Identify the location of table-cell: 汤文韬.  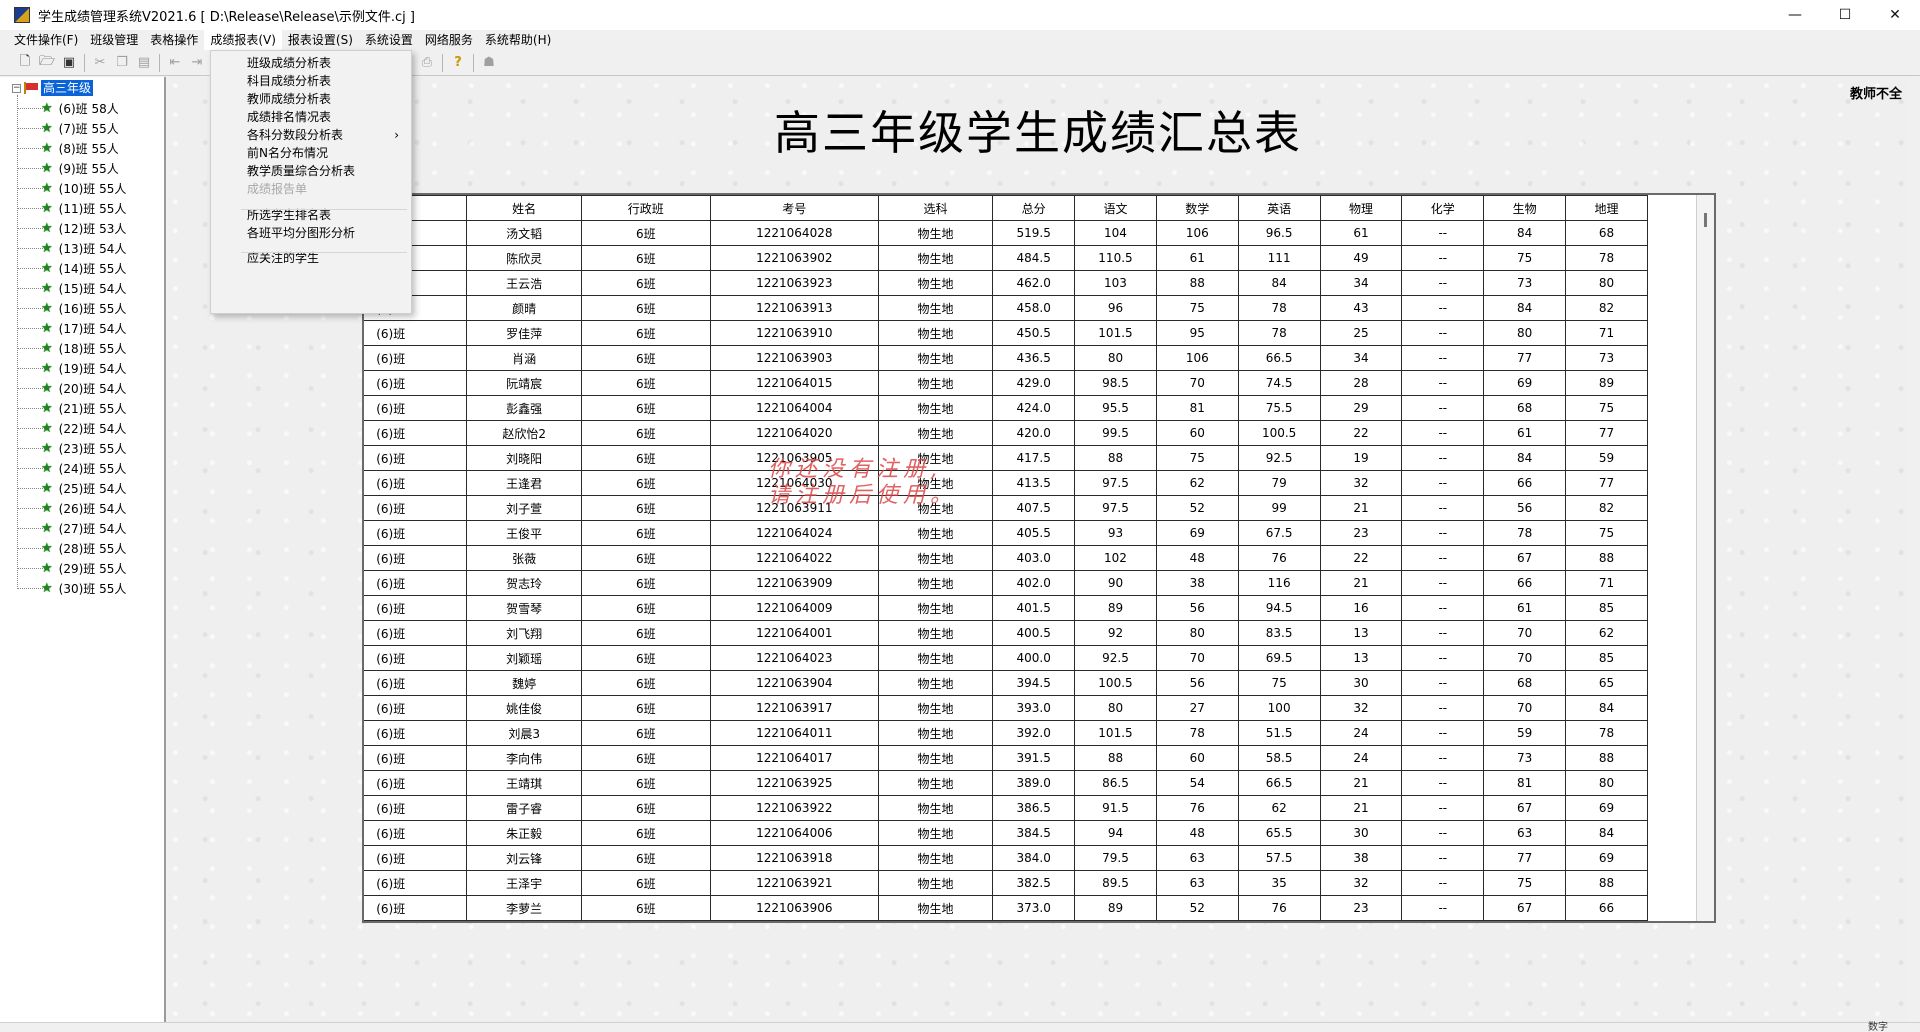
(524, 233).